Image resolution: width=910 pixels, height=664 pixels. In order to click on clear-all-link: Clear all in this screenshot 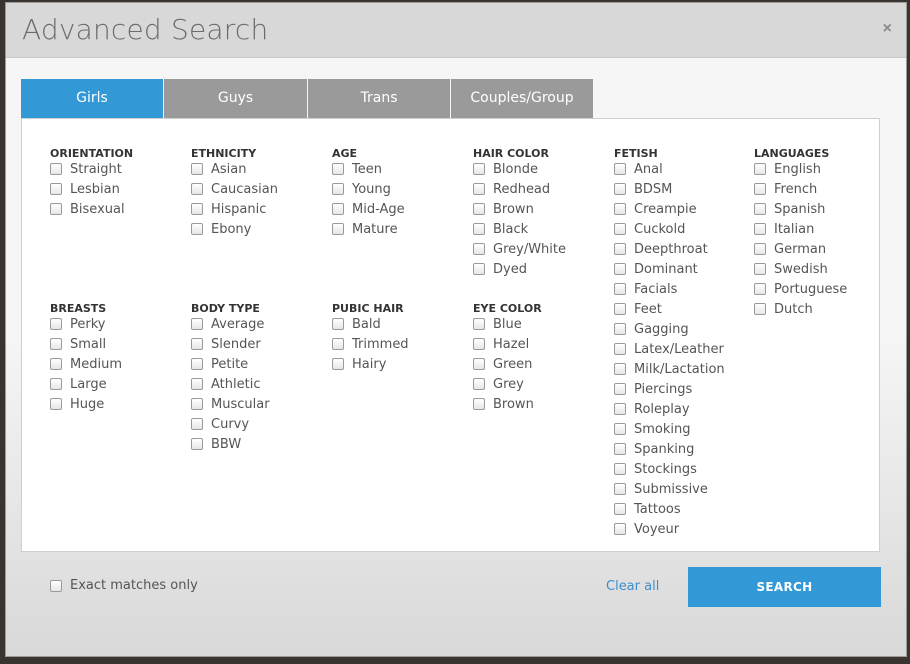, I will do `click(632, 586)`.